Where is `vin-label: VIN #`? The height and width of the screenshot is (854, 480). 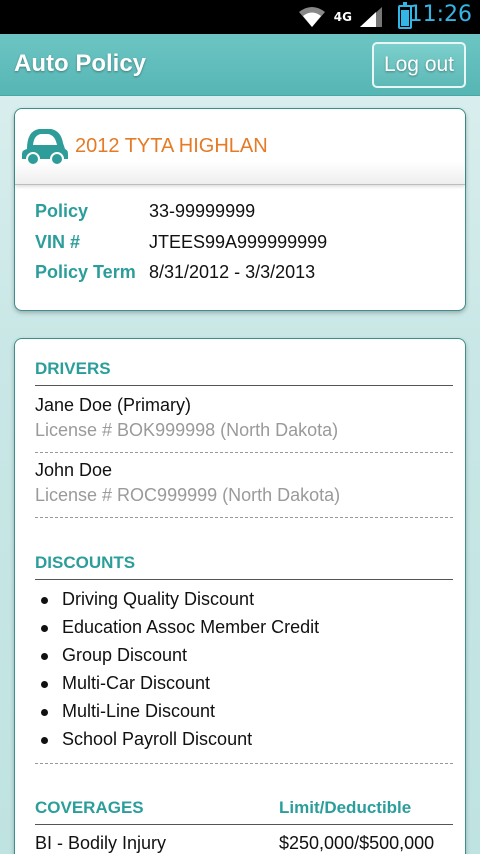
vin-label: VIN # is located at coordinates (58, 242).